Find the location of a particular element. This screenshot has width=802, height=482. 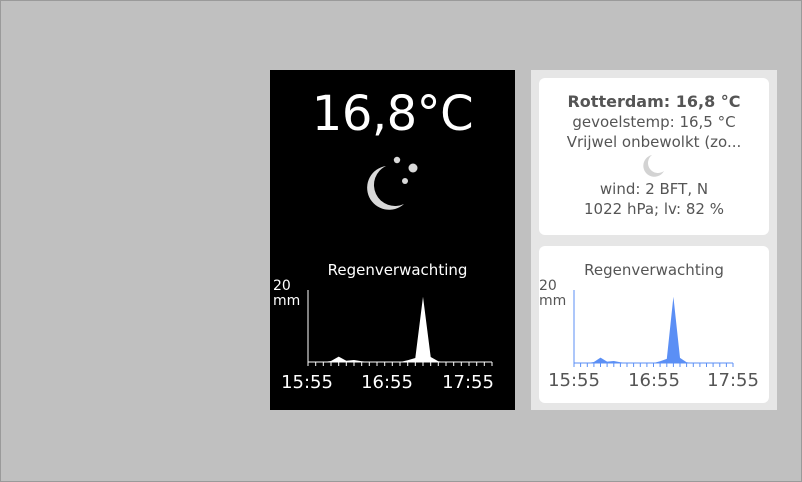

feels-like-temperature: gevoelstemp: 16,5 °C is located at coordinates (654, 122).